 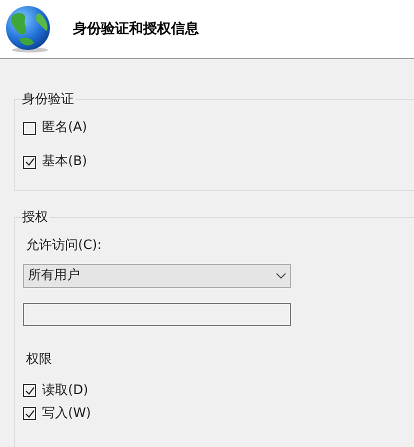 What do you see at coordinates (157, 314) in the screenshot?
I see `input-field` at bounding box center [157, 314].